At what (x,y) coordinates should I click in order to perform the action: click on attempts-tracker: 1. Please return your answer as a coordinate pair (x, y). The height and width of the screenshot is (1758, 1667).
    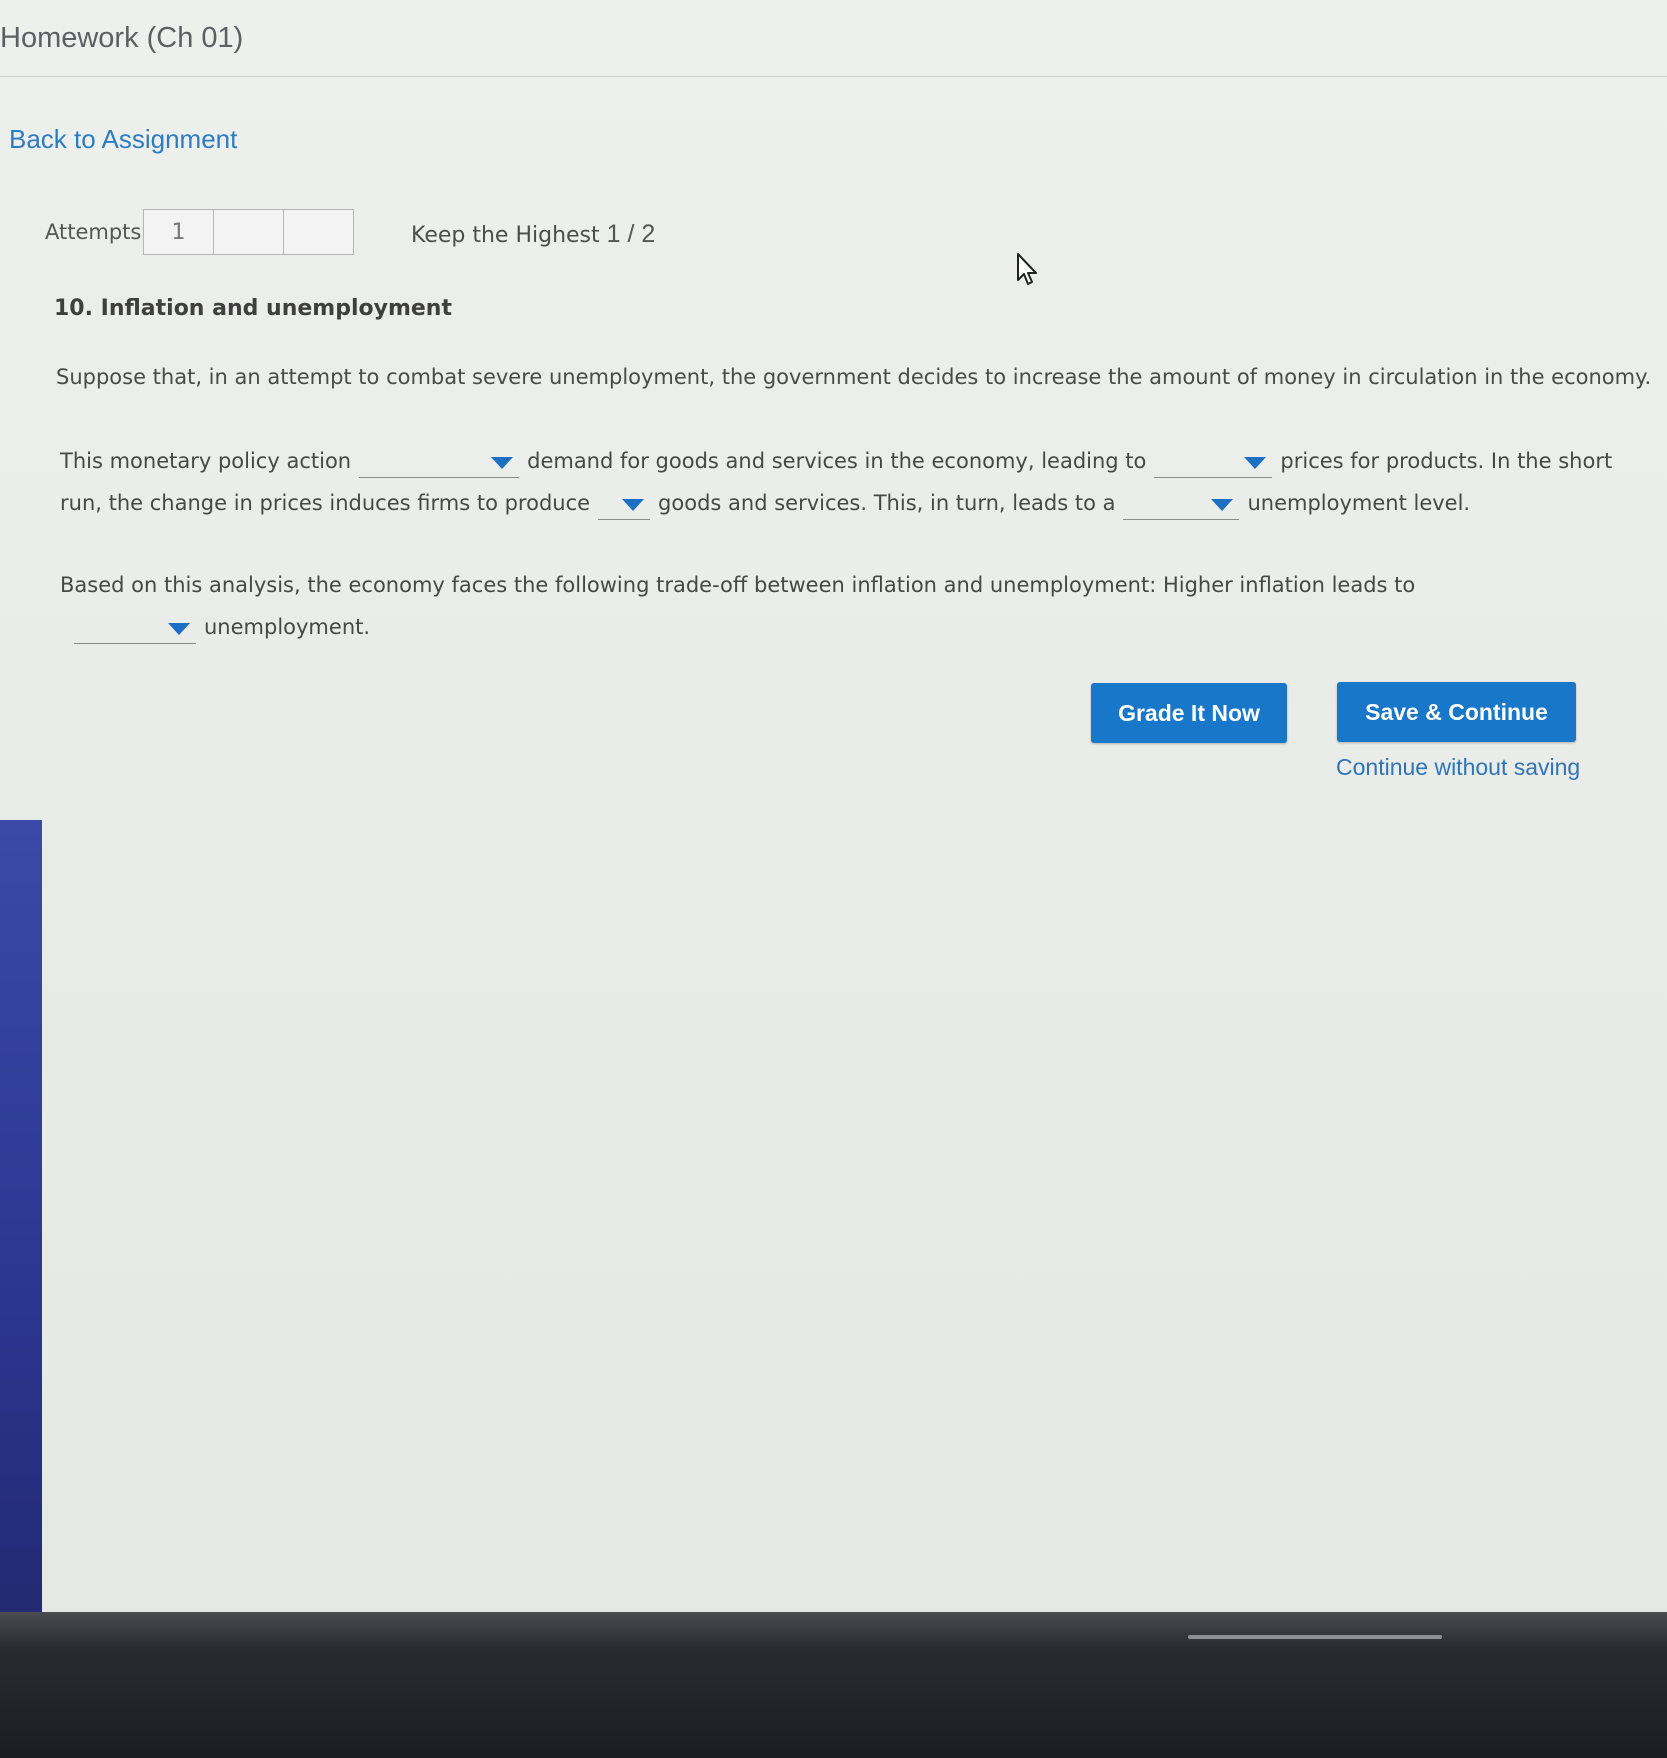
    Looking at the image, I should click on (248, 232).